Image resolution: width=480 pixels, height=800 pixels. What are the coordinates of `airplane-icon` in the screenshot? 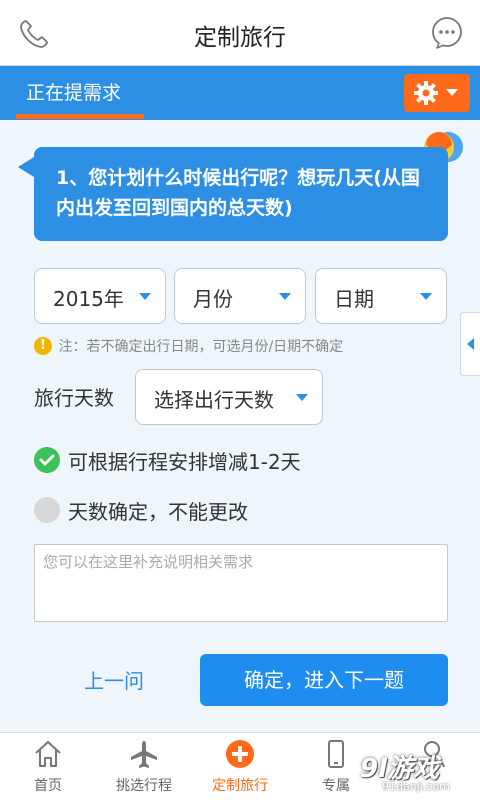 It's located at (144, 754).